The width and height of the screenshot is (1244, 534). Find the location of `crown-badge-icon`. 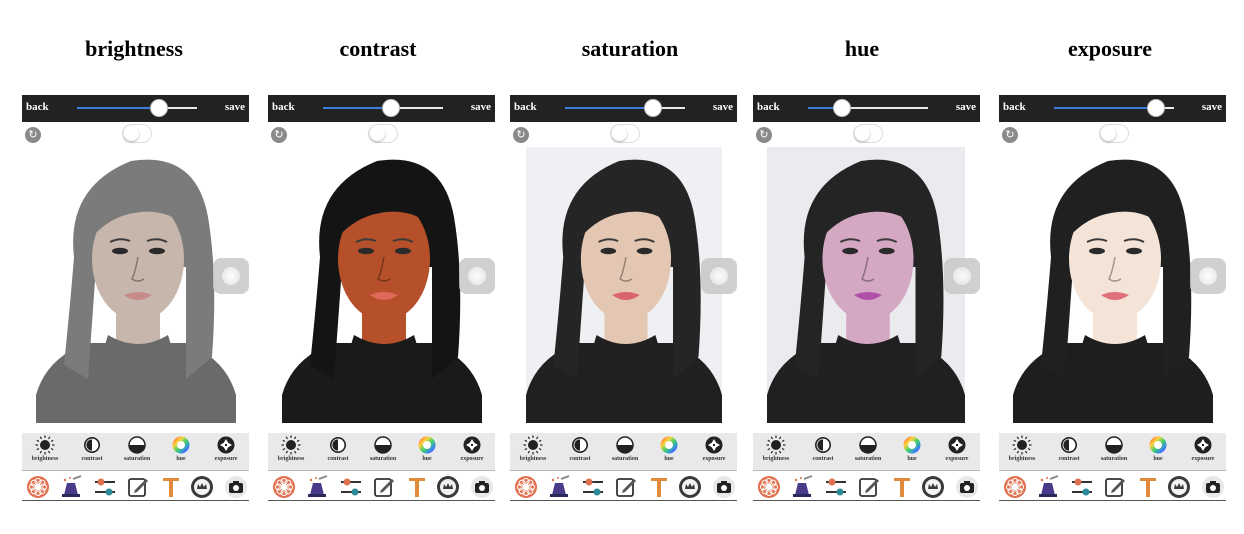

crown-badge-icon is located at coordinates (933, 487).